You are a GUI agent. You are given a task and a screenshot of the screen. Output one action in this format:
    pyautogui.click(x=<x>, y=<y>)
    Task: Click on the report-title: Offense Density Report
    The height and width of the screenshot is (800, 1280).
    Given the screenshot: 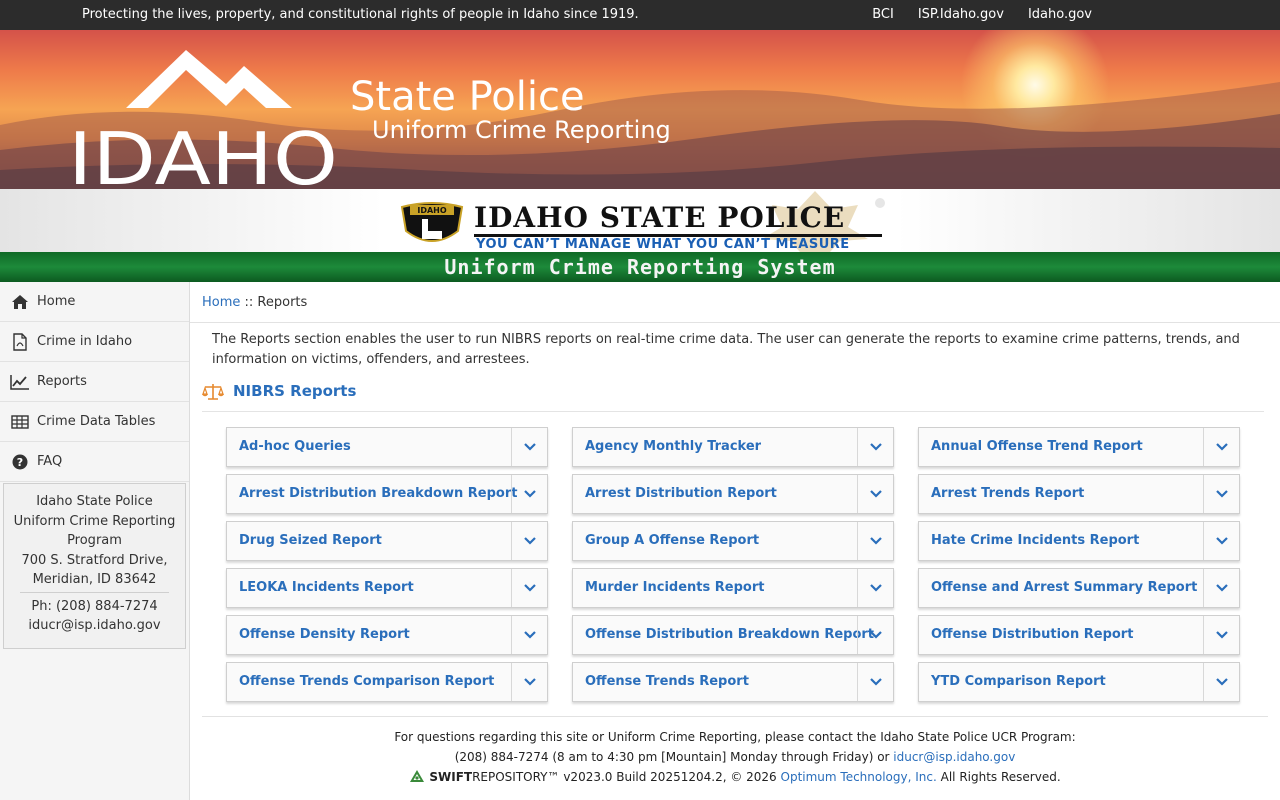 What is the action you would take?
    pyautogui.click(x=324, y=634)
    